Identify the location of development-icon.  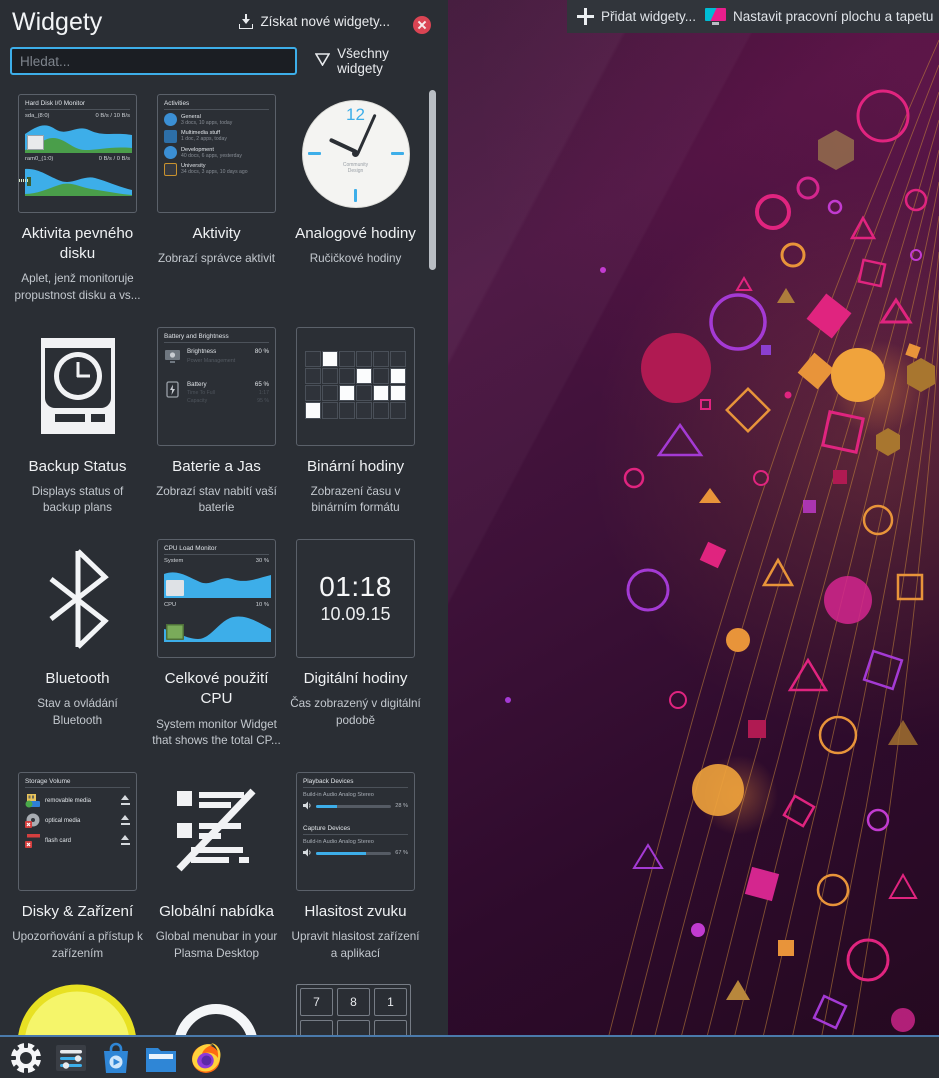
(170, 152).